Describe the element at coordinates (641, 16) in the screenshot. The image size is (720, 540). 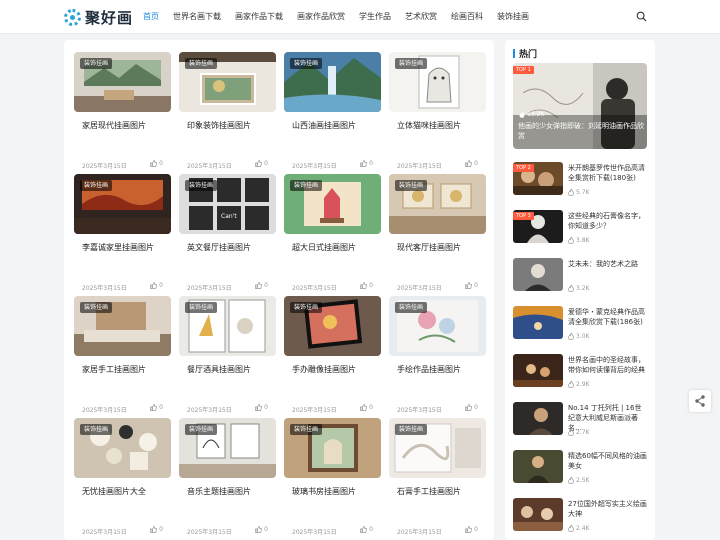
I see `search-icon` at that location.